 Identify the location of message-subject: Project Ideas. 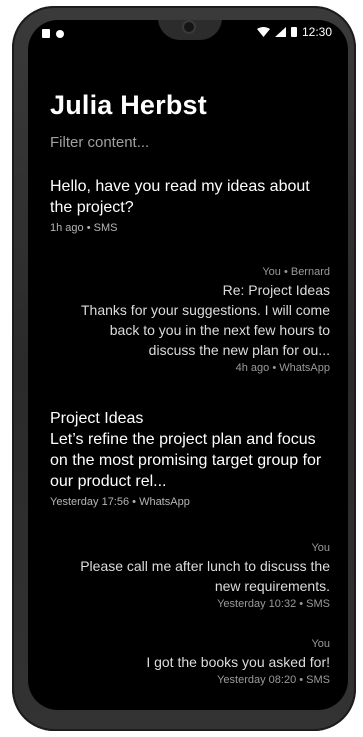
(97, 418).